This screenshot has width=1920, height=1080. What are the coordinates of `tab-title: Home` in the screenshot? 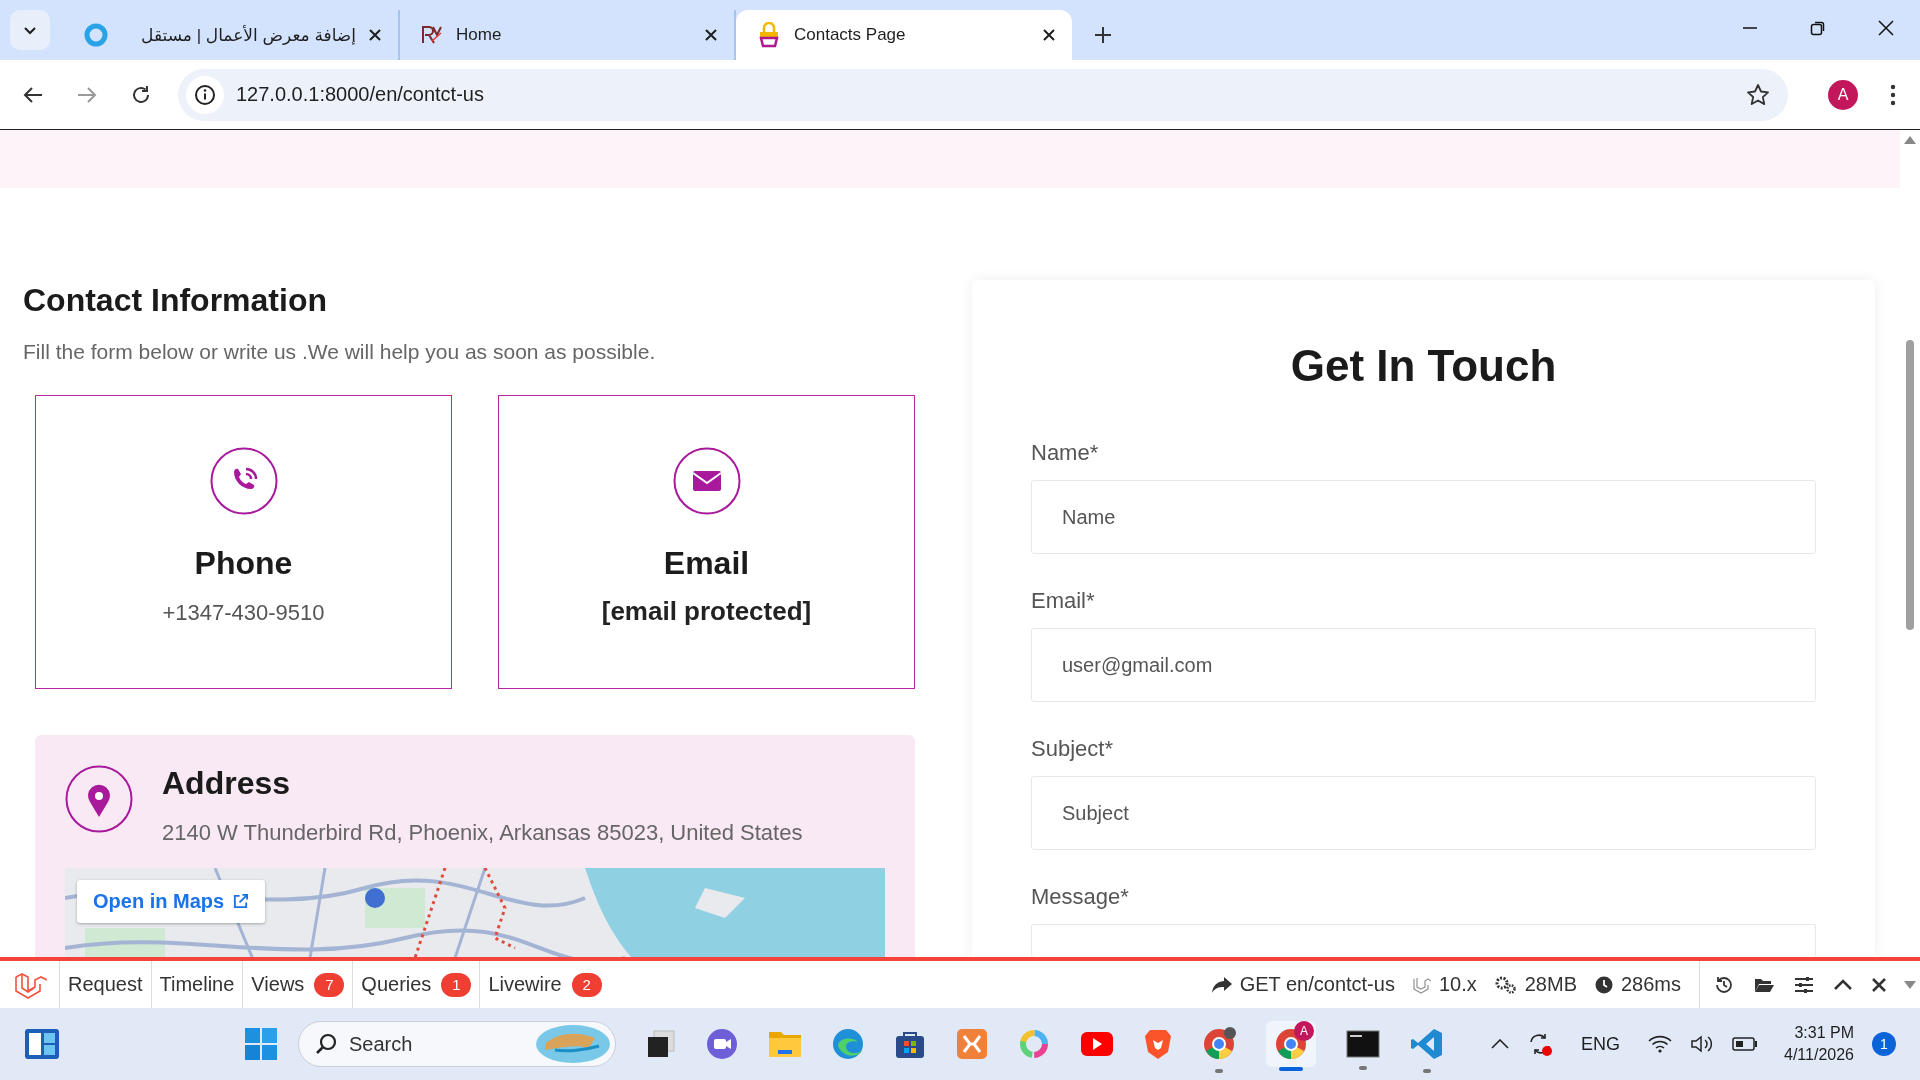 It's located at (479, 35).